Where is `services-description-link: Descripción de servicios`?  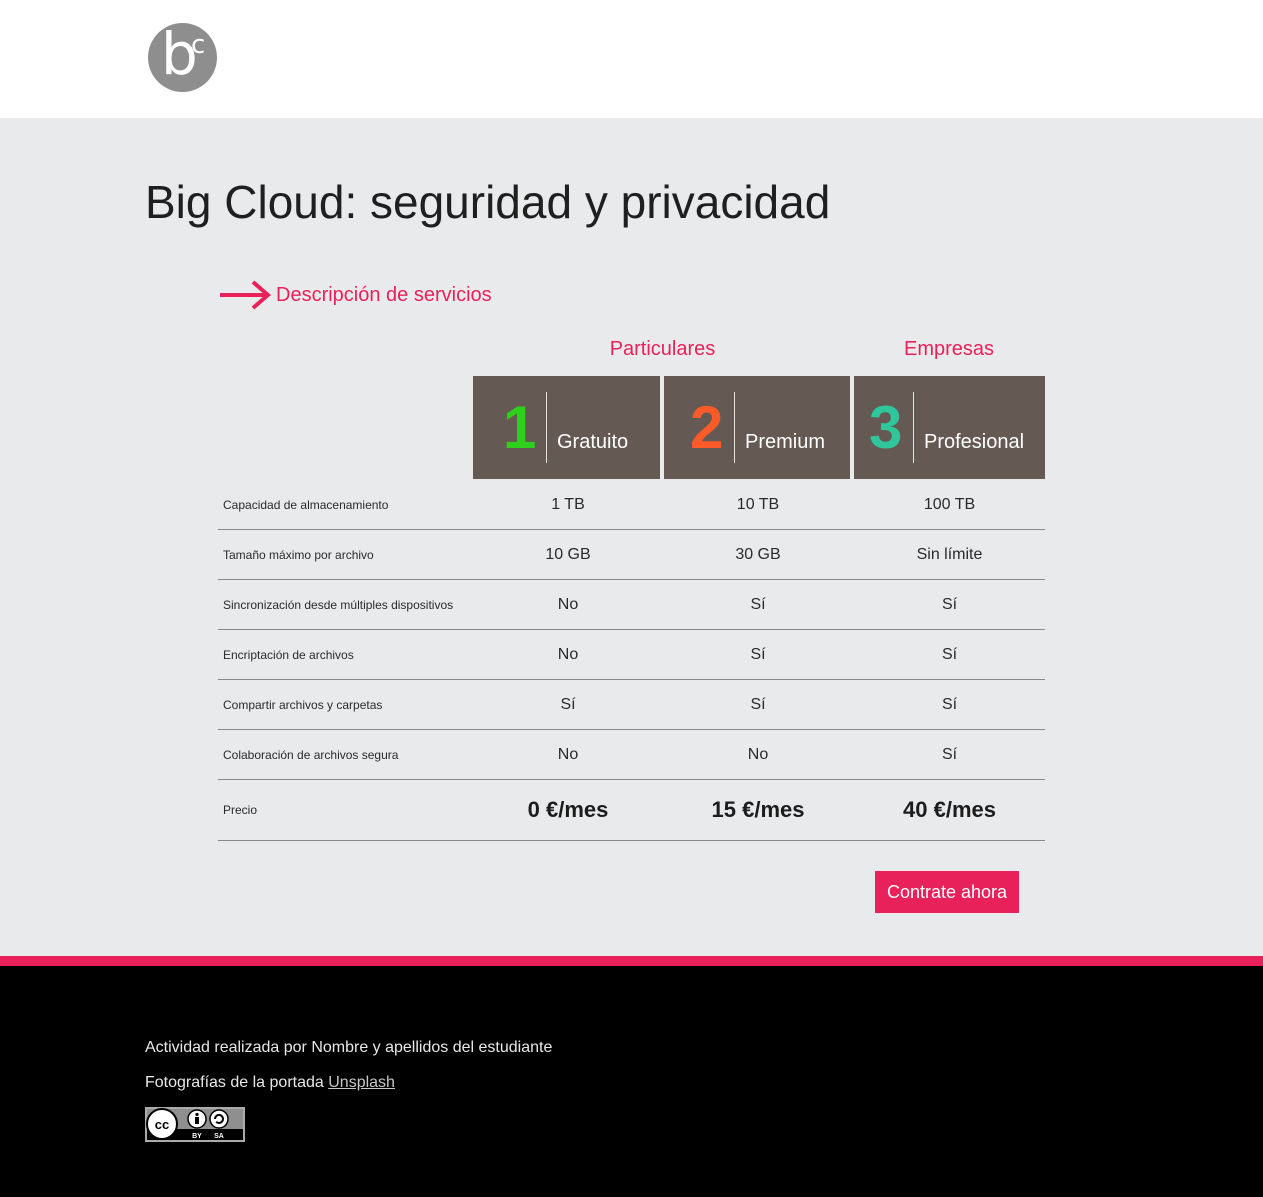
services-description-link: Descripción de servicios is located at coordinates (355, 295).